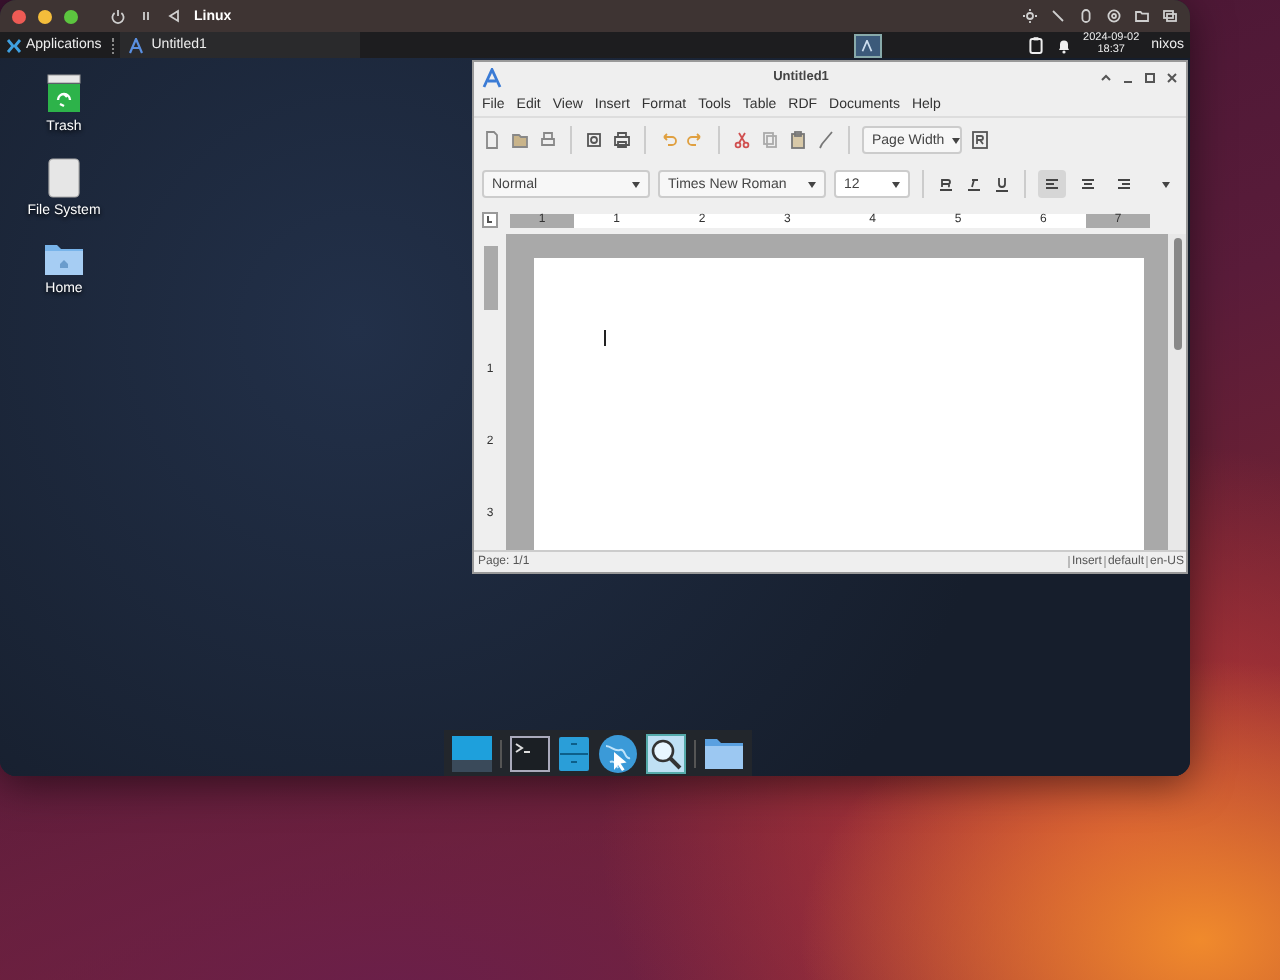 The image size is (1280, 980). Describe the element at coordinates (548, 140) in the screenshot. I see `print-icon` at that location.